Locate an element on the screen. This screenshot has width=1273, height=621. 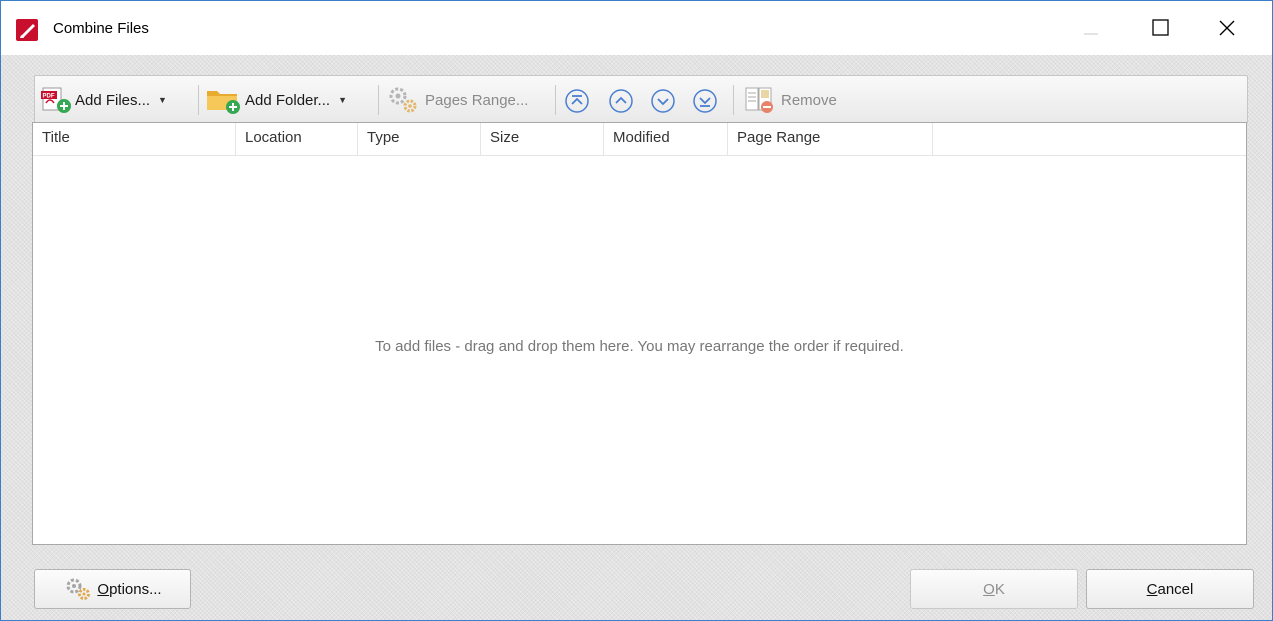
svg-text: PDF is located at coordinates (49, 97).